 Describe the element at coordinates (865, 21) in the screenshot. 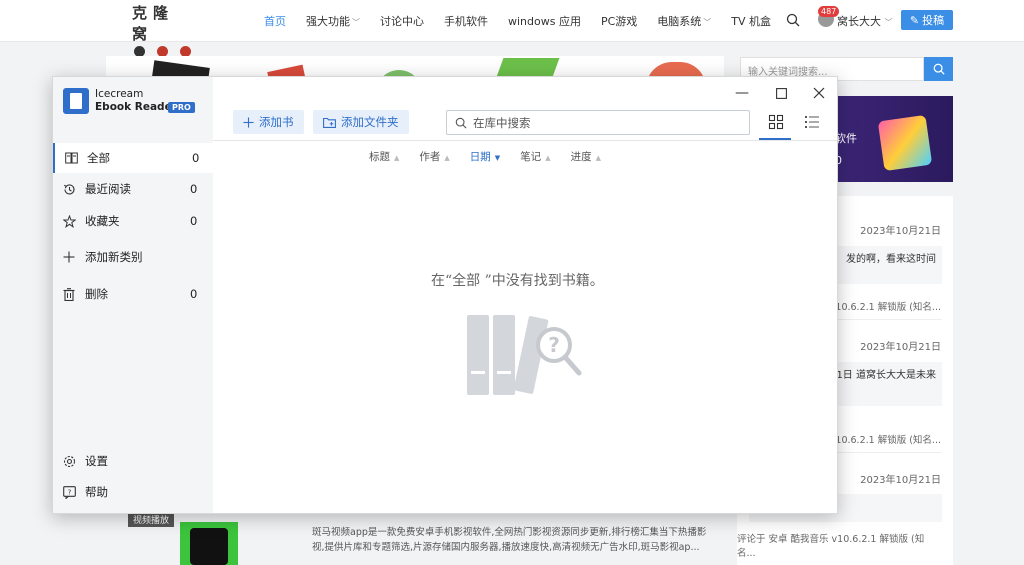

I see `user-name: 窝长大大 ﹀` at that location.